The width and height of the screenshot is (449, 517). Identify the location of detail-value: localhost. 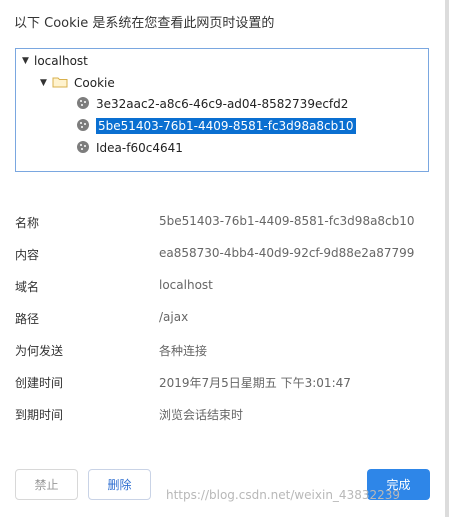
(186, 285).